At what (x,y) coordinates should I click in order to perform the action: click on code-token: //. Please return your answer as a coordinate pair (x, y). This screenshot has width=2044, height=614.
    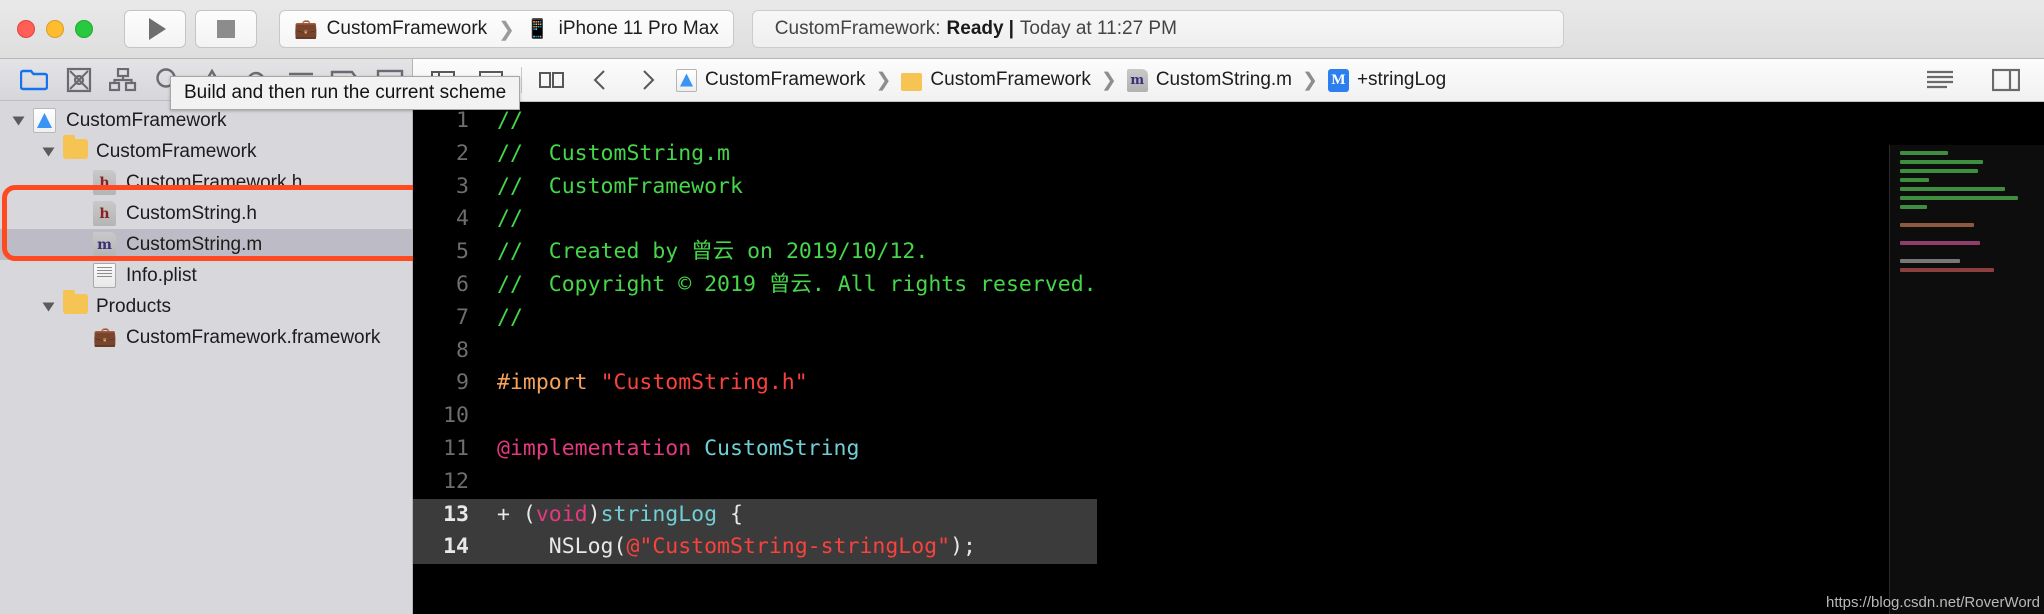
    Looking at the image, I should click on (510, 317).